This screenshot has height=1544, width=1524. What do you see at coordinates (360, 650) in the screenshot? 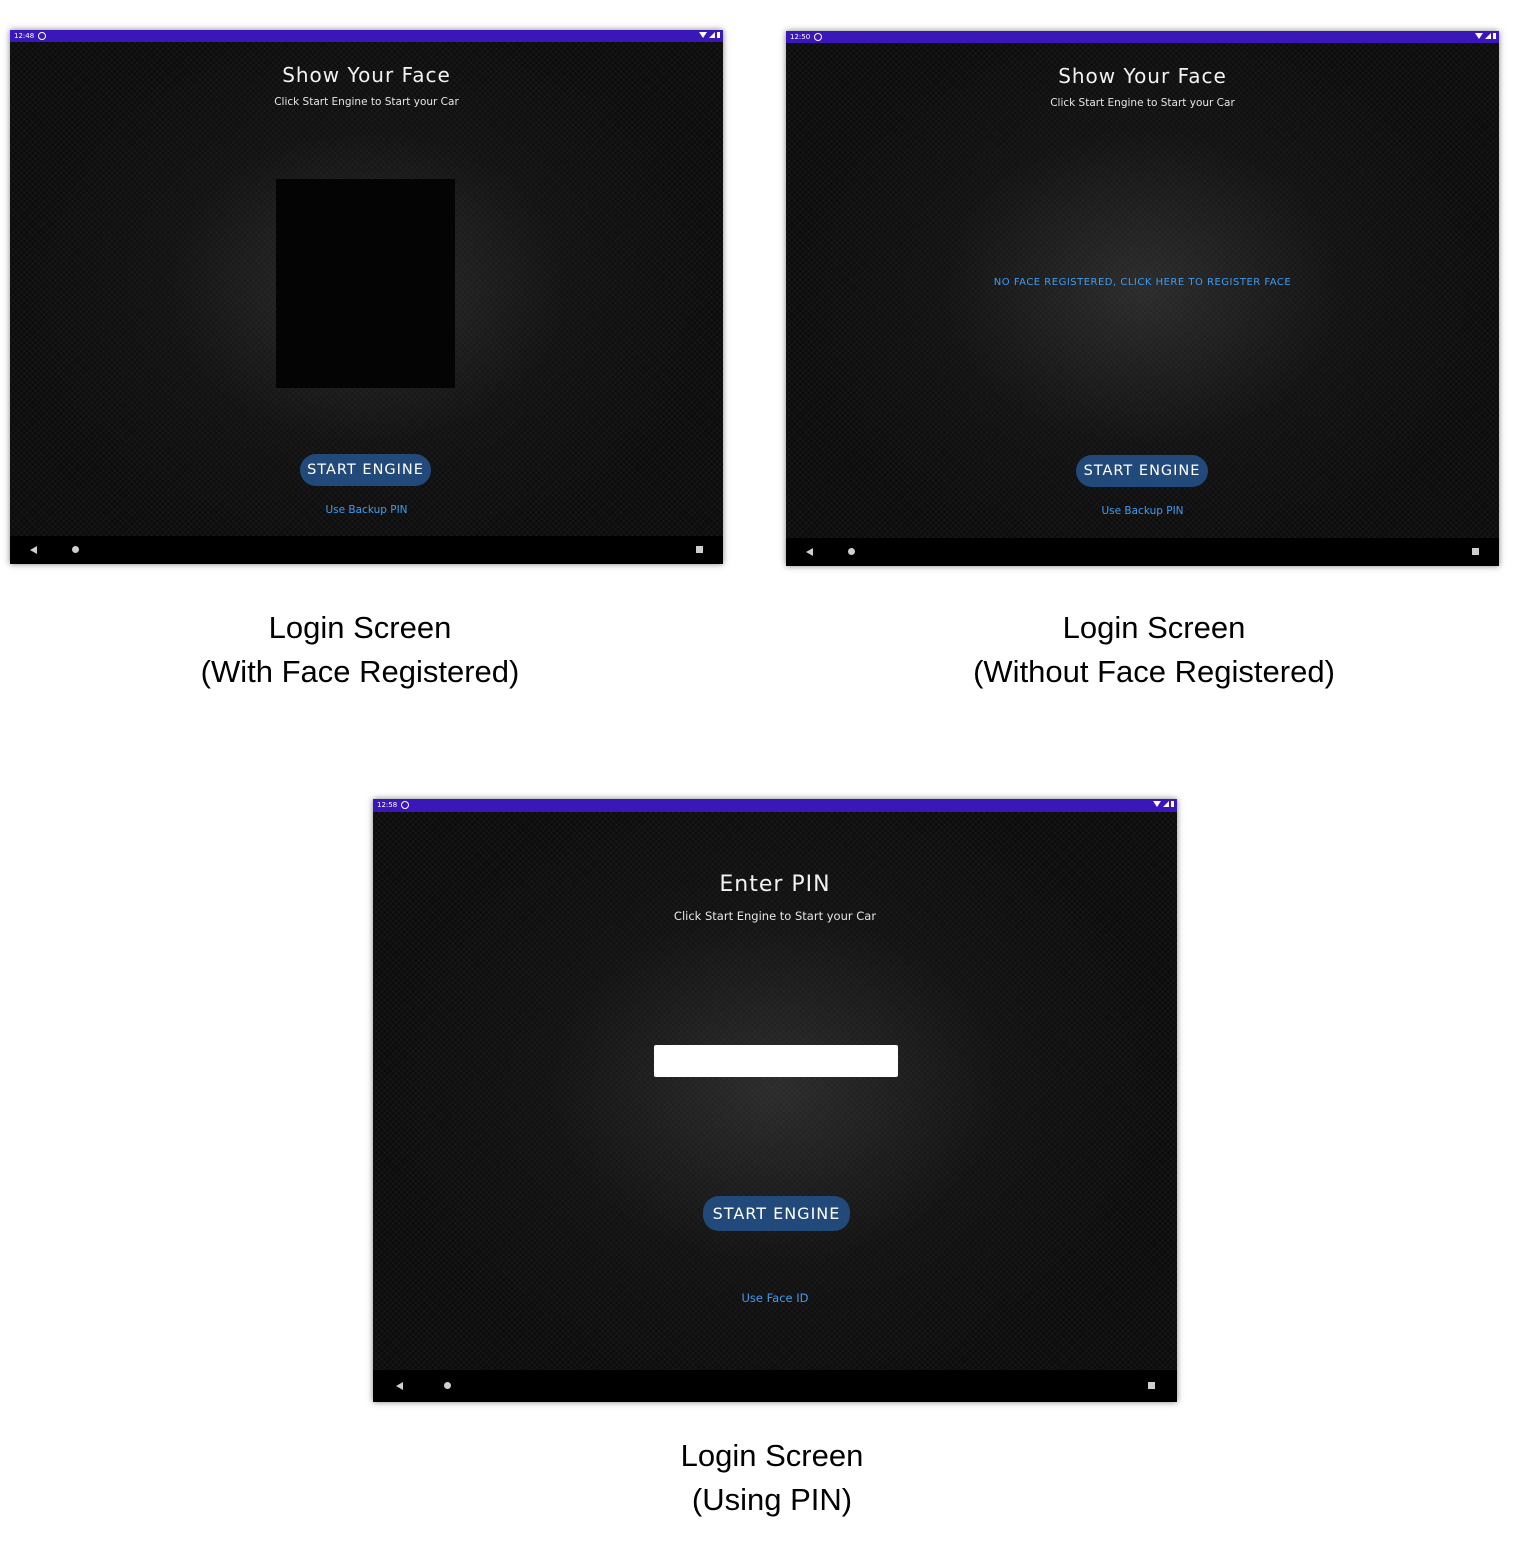
I see `caption-face-registered: Login Screen (With Face Registered)` at bounding box center [360, 650].